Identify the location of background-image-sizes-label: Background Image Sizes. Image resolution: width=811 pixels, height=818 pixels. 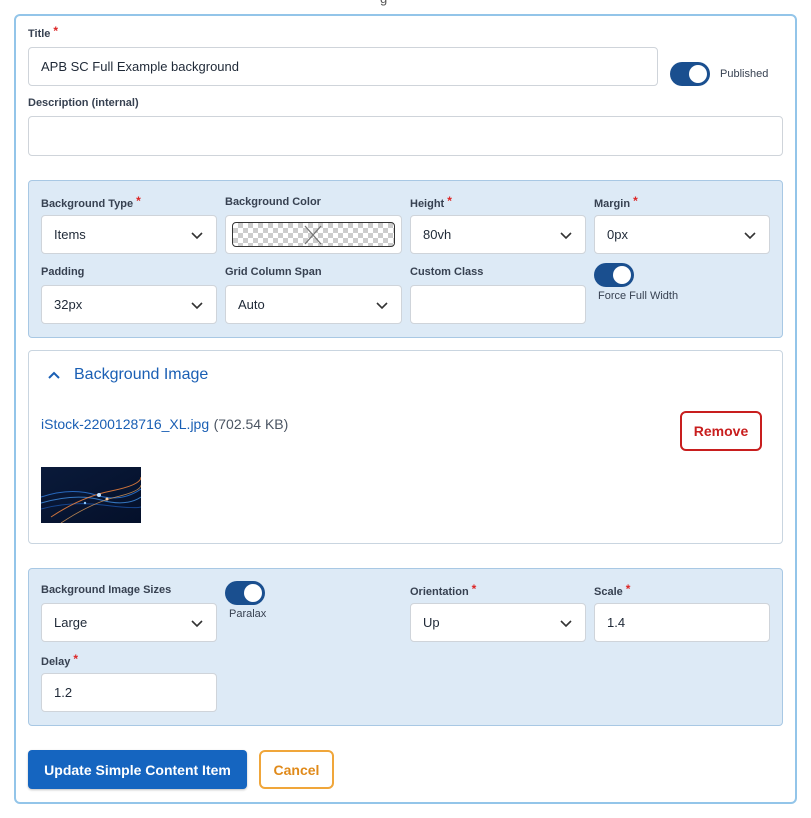
(106, 590).